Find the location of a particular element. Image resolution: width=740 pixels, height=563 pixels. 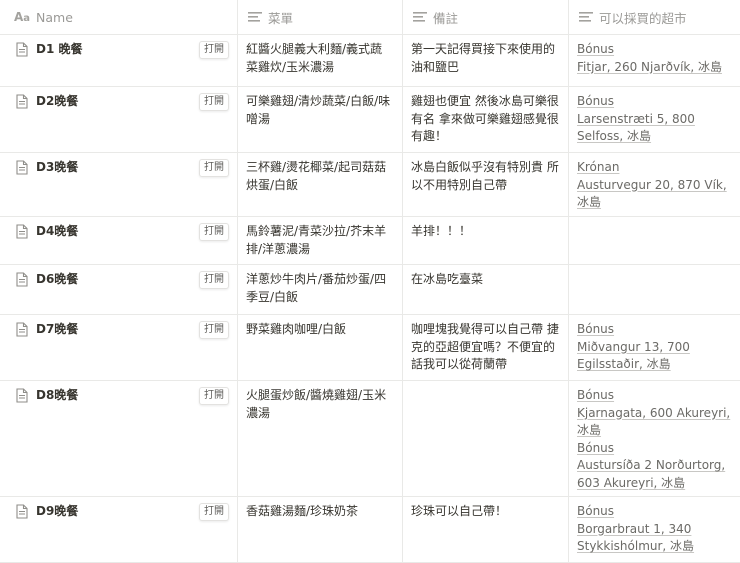

name-cell: D1 晚餐 打開 is located at coordinates (119, 60).